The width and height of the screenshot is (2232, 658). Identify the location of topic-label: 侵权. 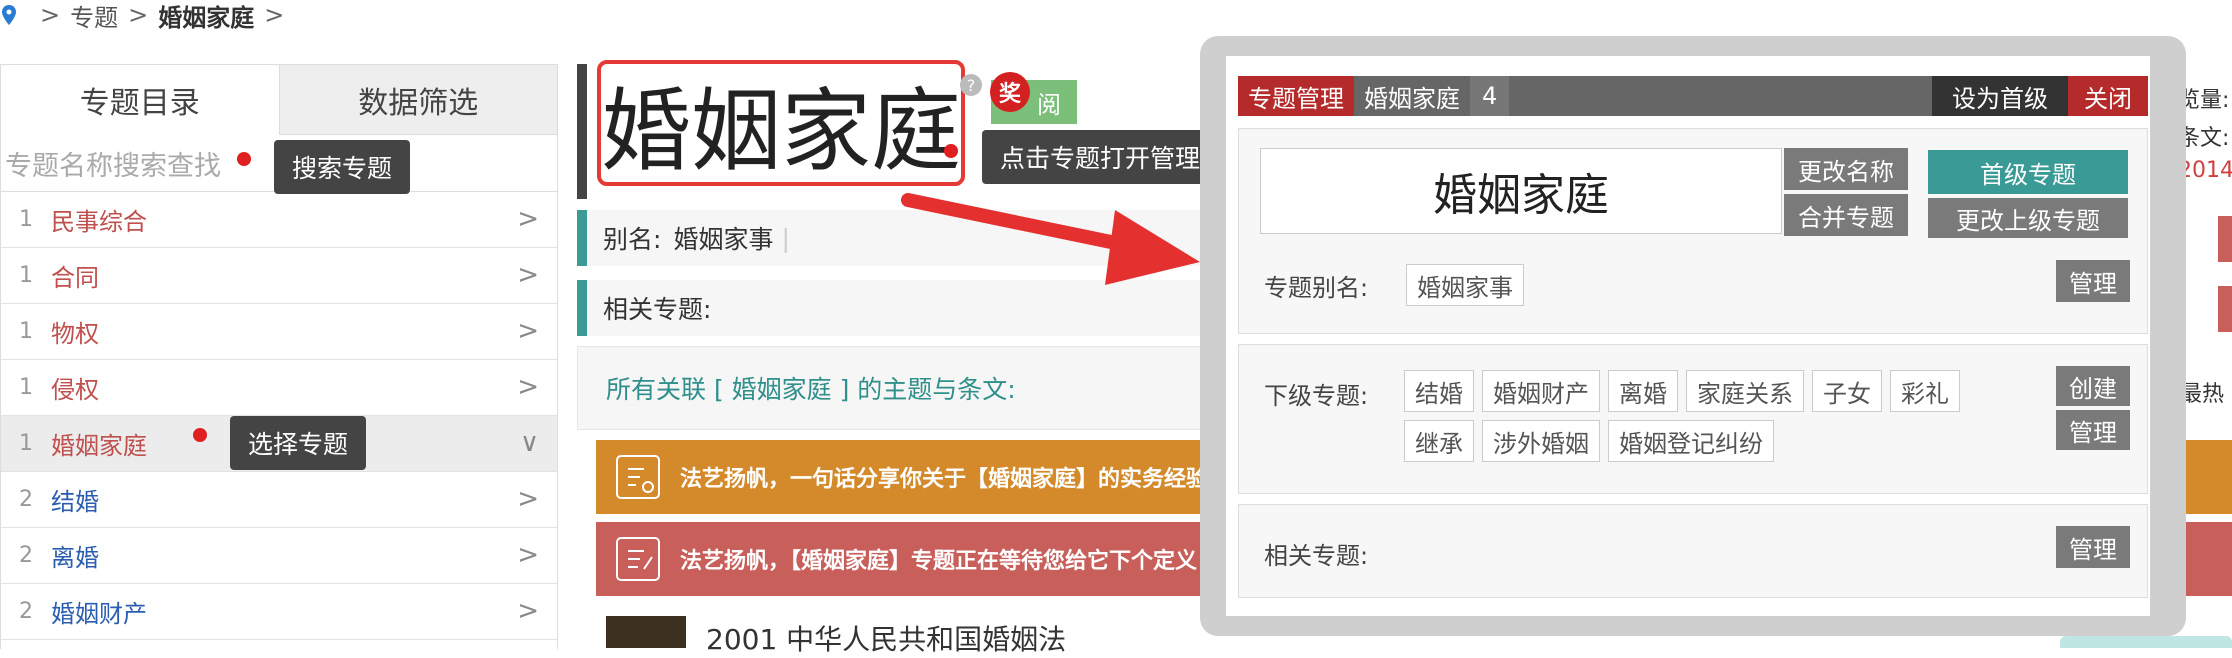
(75, 390).